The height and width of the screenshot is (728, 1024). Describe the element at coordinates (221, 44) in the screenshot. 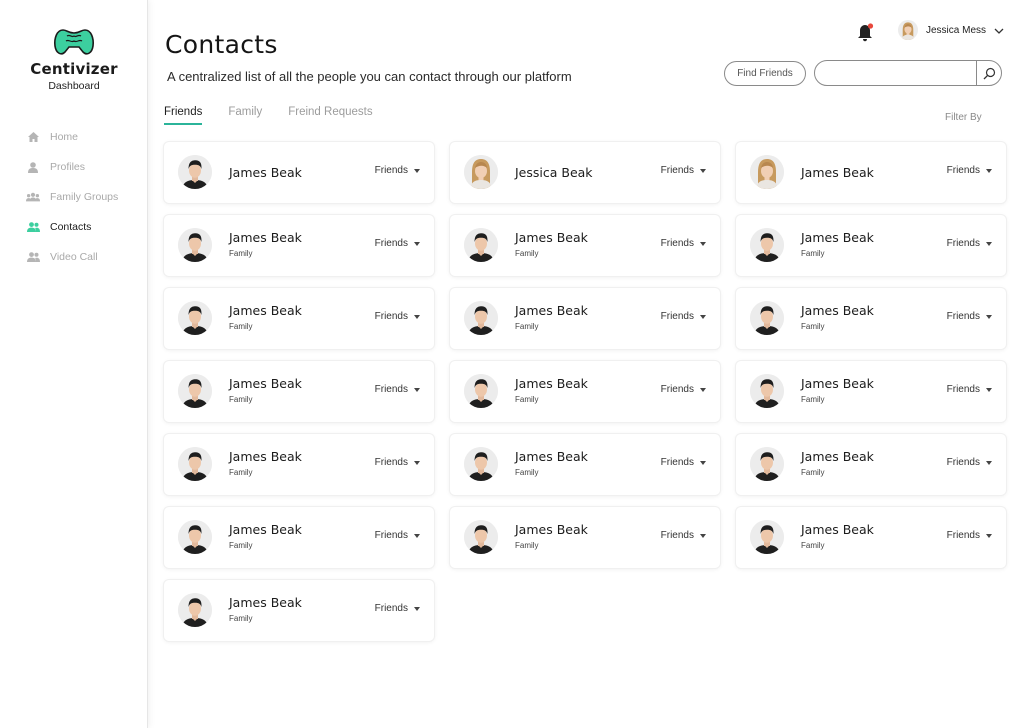

I see `page-title: Contacts` at that location.